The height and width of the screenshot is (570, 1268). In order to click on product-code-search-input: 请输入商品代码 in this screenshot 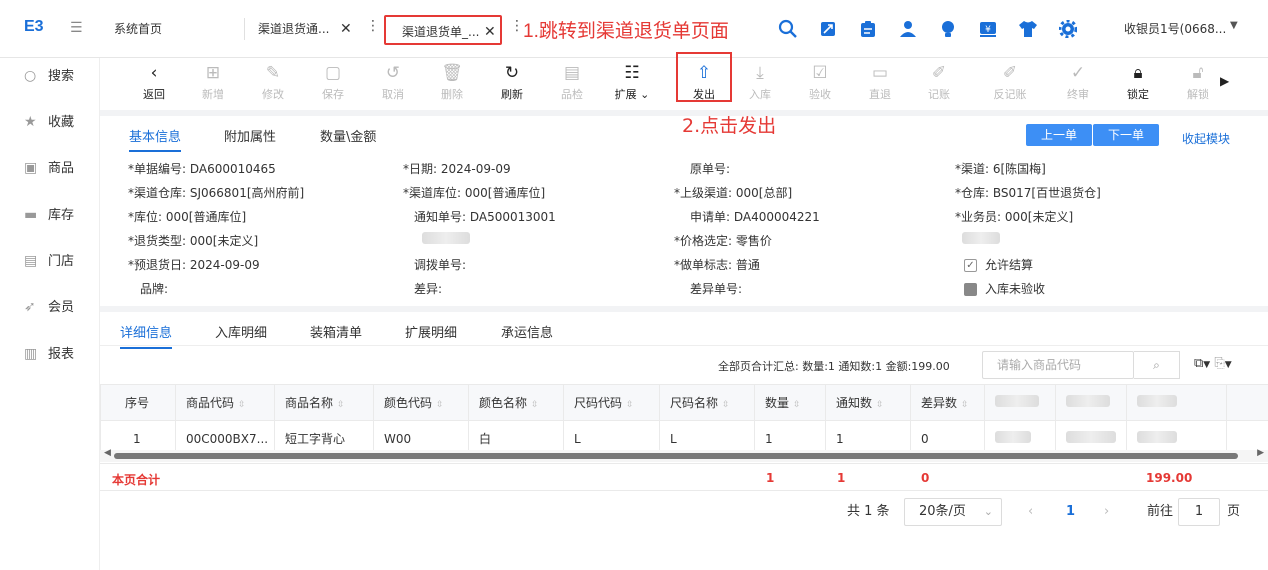, I will do `click(1058, 365)`.